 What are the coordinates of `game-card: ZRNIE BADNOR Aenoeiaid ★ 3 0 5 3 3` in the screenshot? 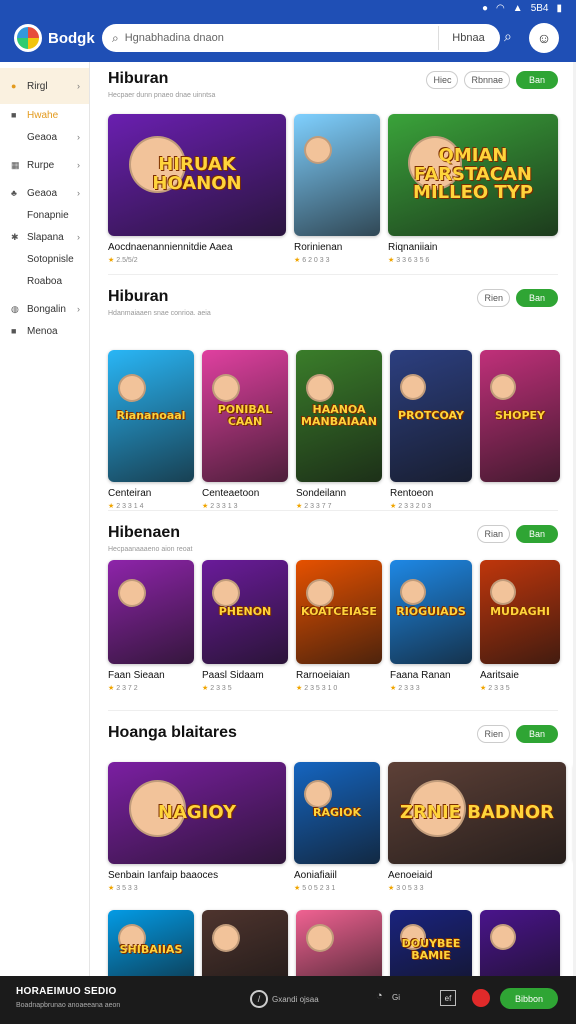 It's located at (477, 827).